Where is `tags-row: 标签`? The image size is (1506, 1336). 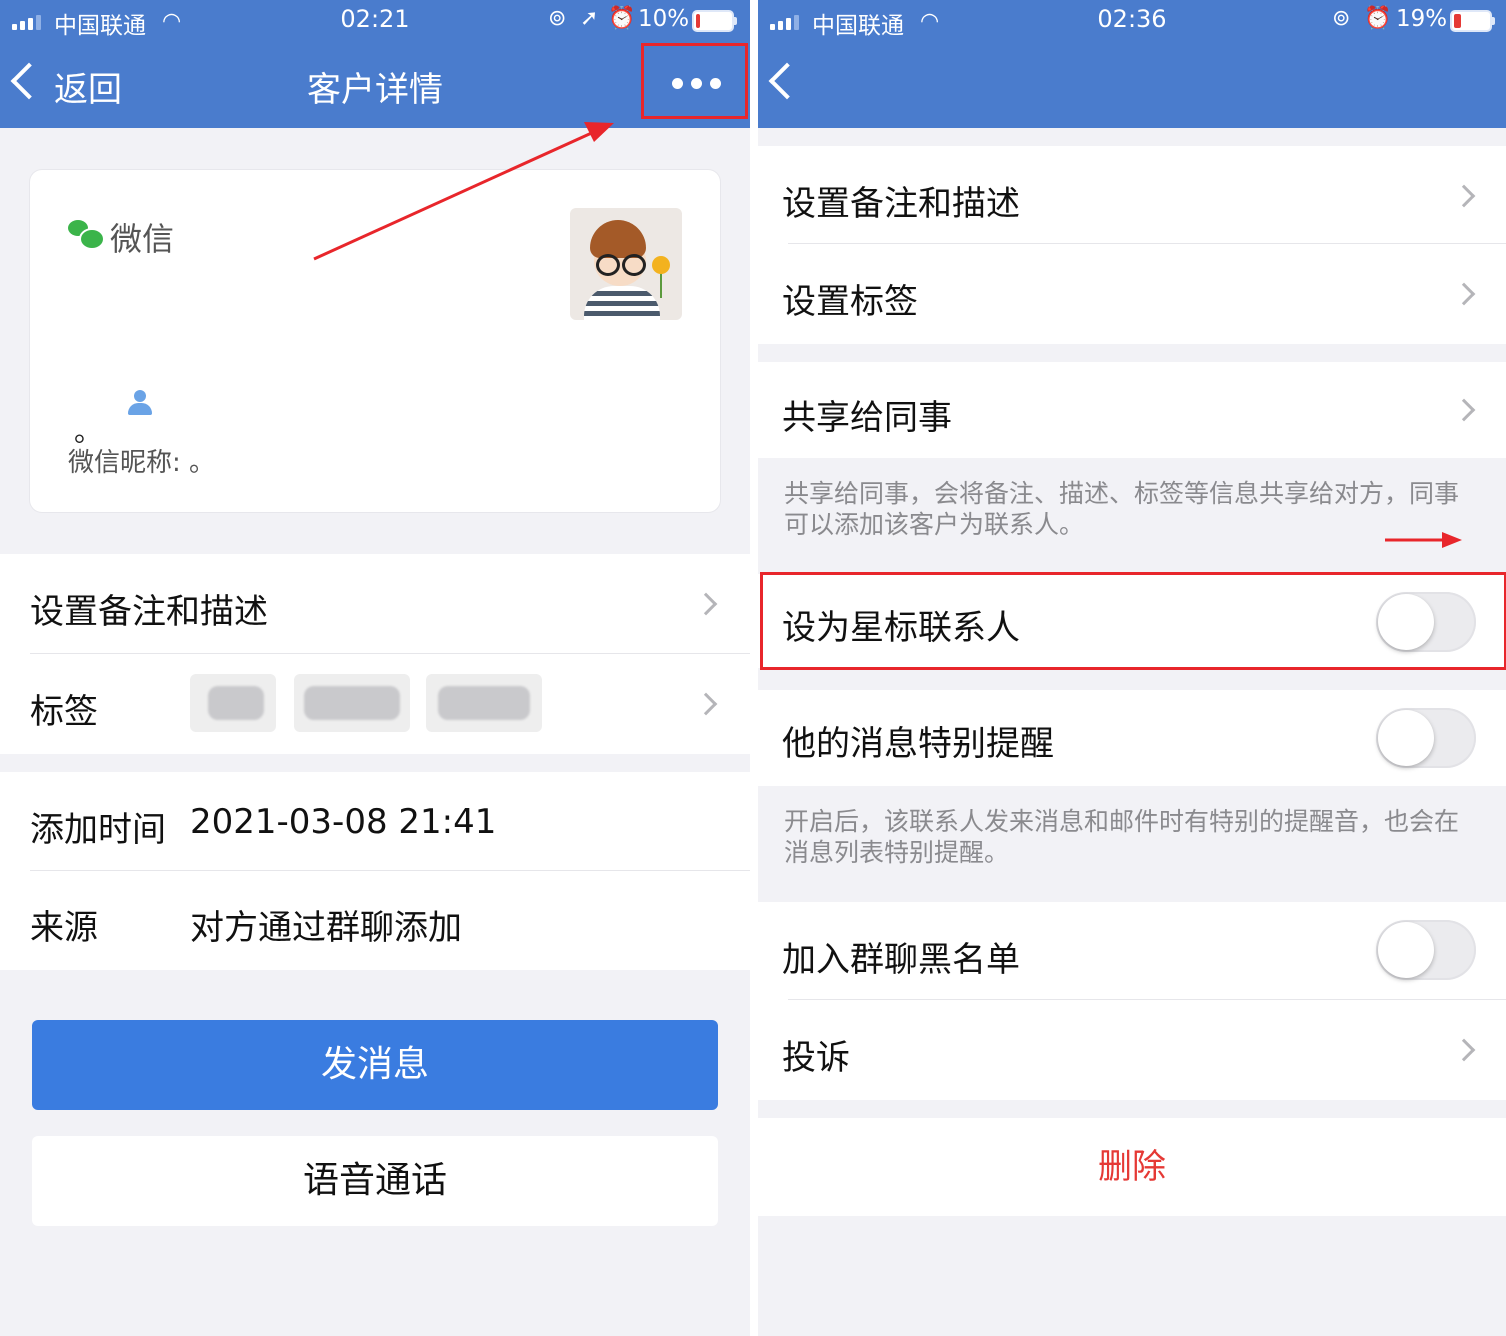 tags-row: 标签 is located at coordinates (375, 704).